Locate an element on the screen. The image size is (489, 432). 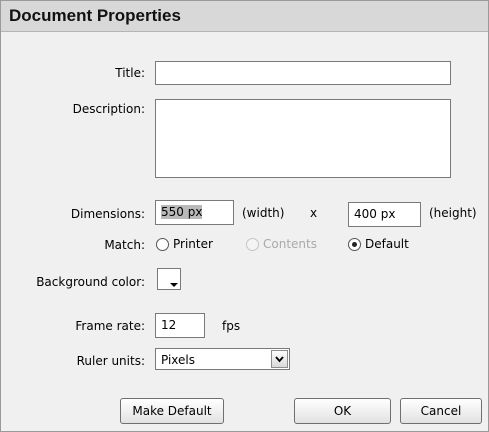
printer-radio-label: Printer is located at coordinates (193, 244).